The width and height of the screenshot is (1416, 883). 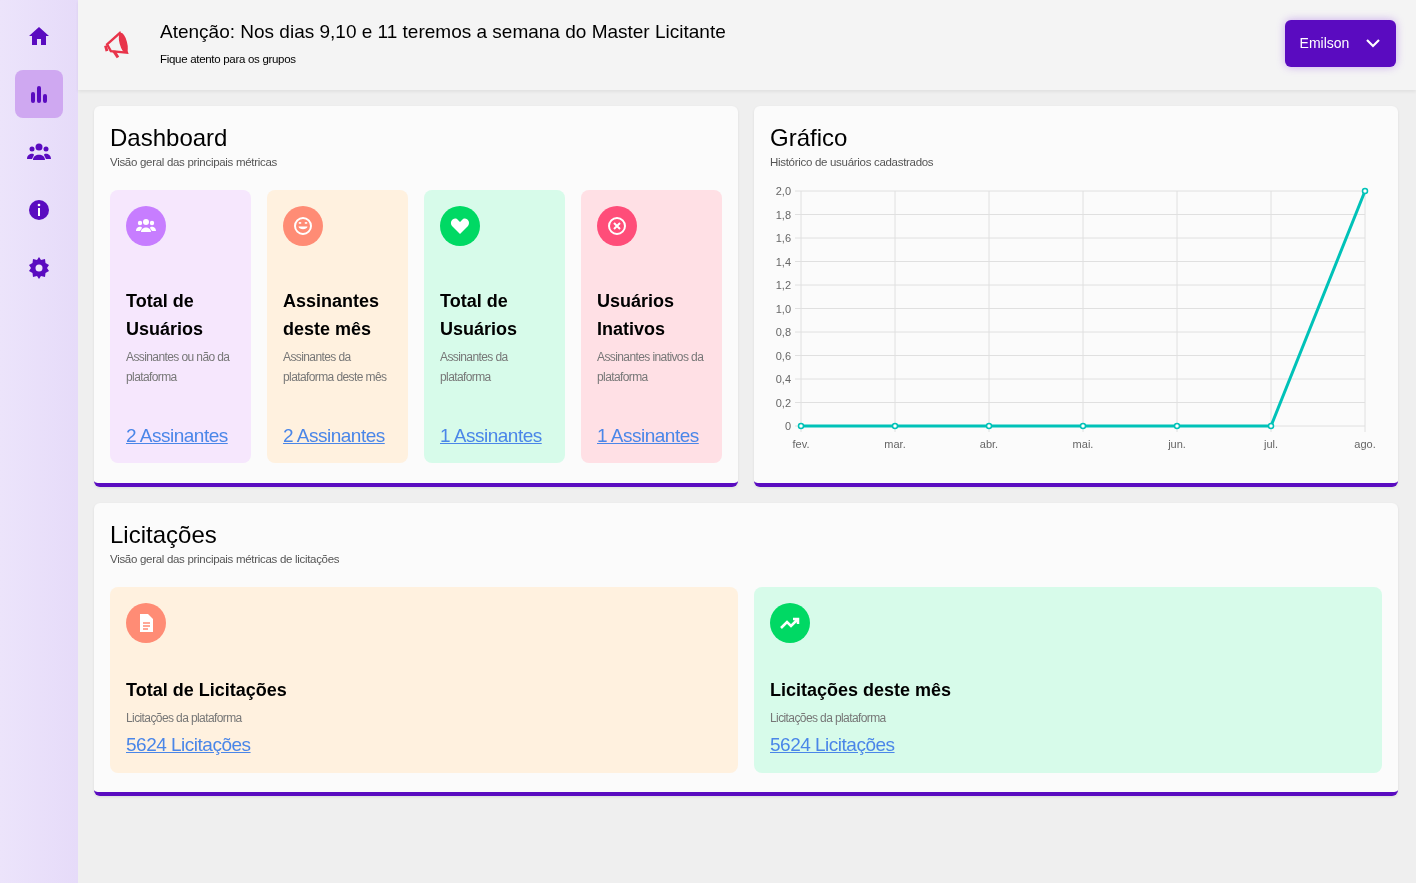 I want to click on y-tick-label: 1,0, so click(x=783, y=308).